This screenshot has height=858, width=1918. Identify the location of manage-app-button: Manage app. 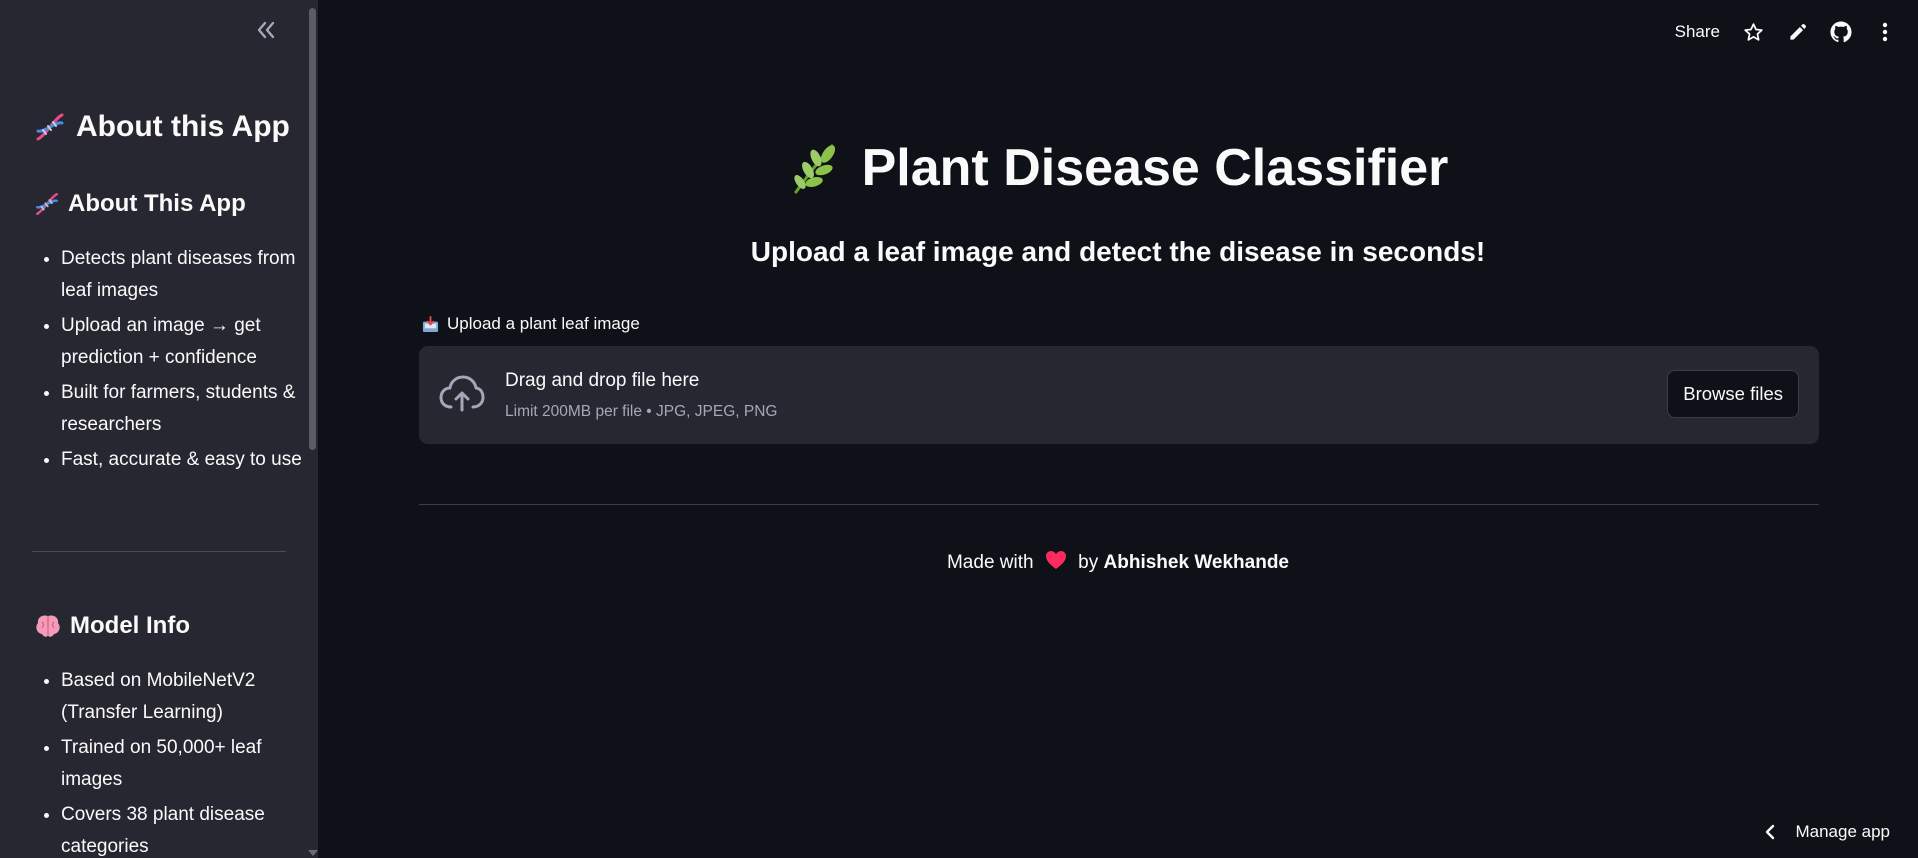
(1827, 832).